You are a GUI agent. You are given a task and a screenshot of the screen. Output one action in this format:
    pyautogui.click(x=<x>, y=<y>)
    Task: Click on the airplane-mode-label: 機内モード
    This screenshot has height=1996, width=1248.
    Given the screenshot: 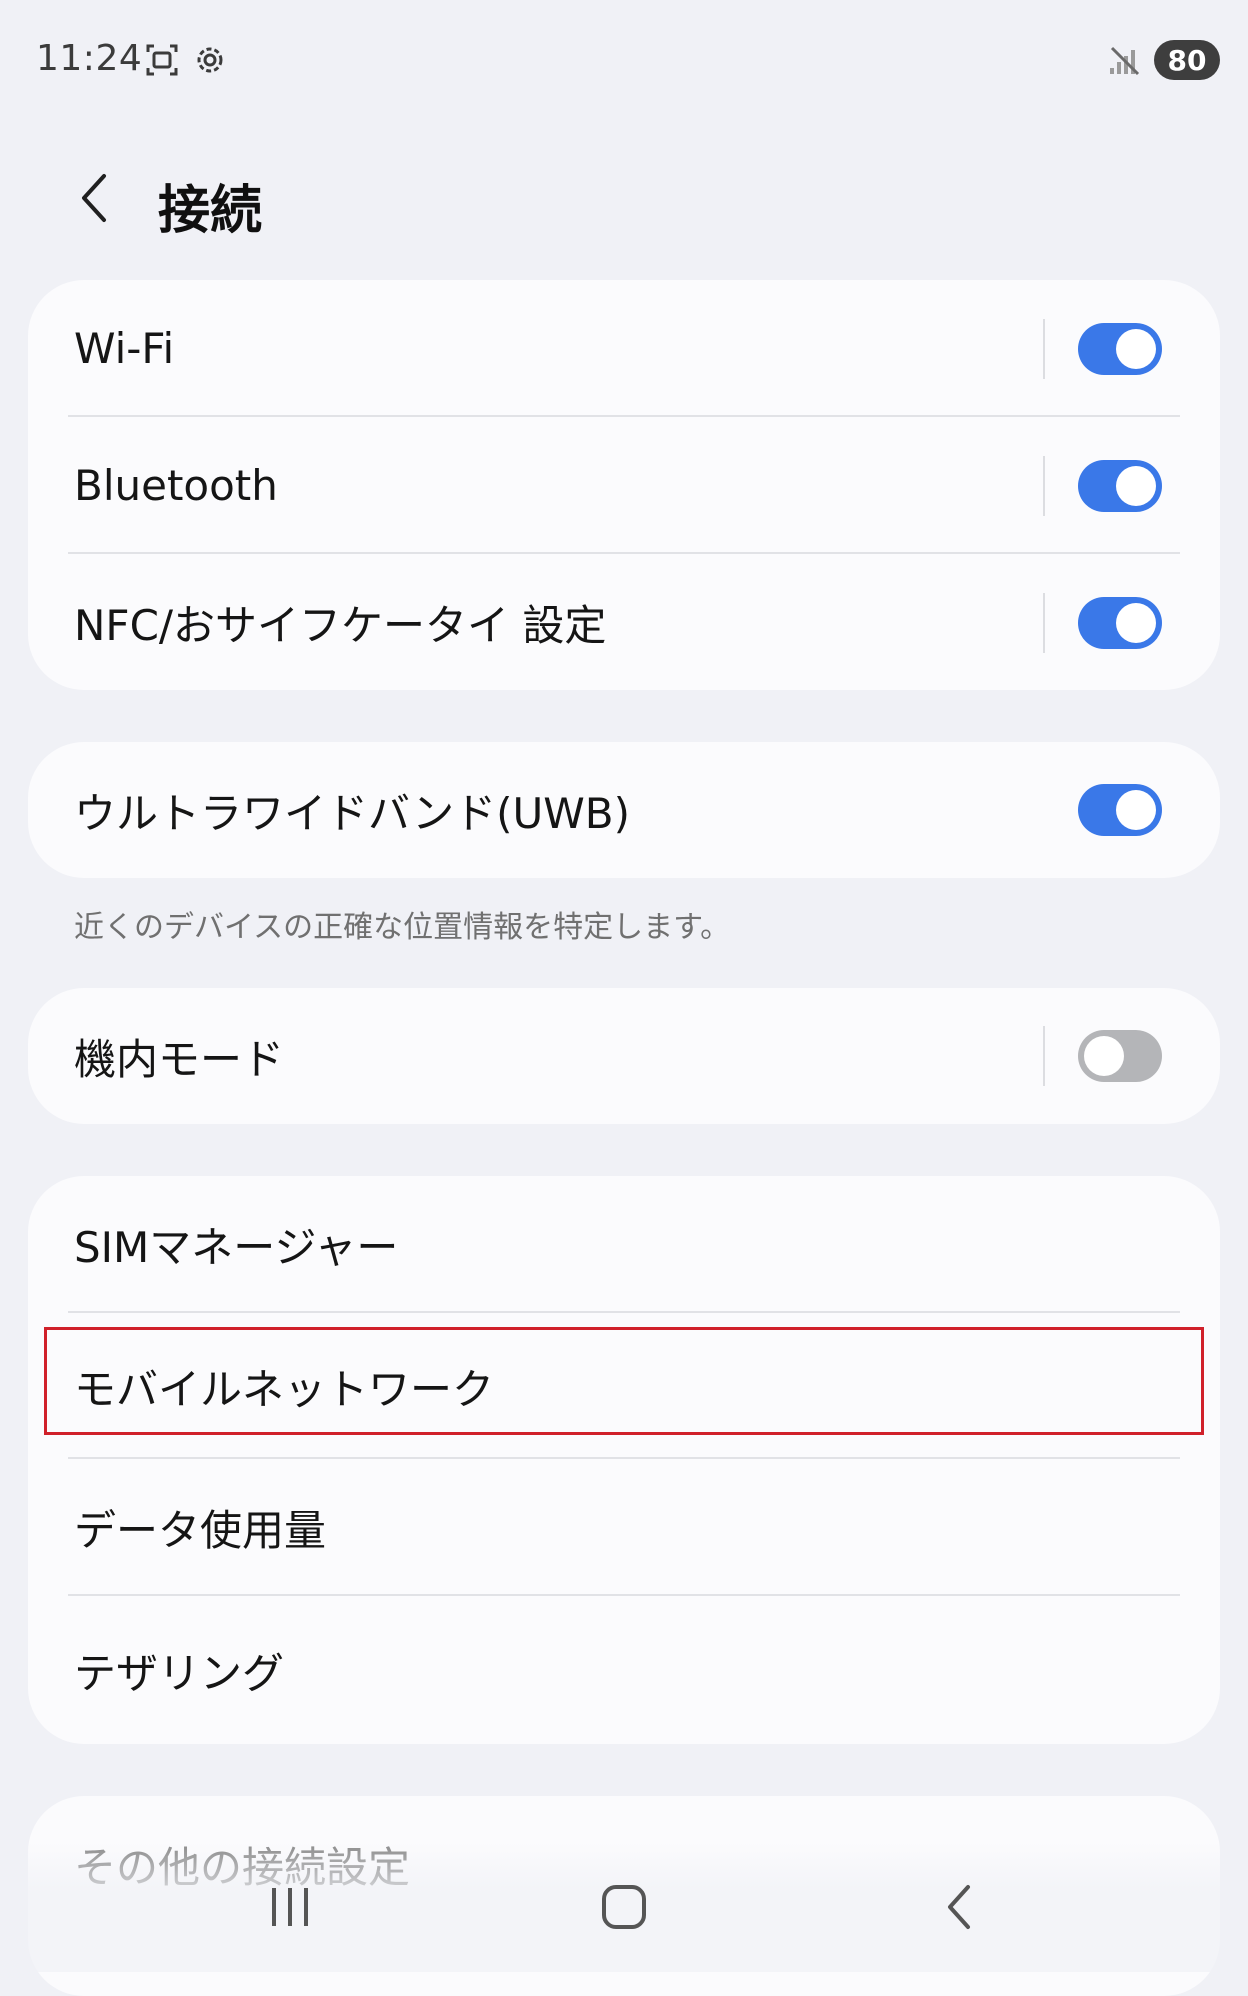 What is the action you would take?
    pyautogui.click(x=179, y=1059)
    